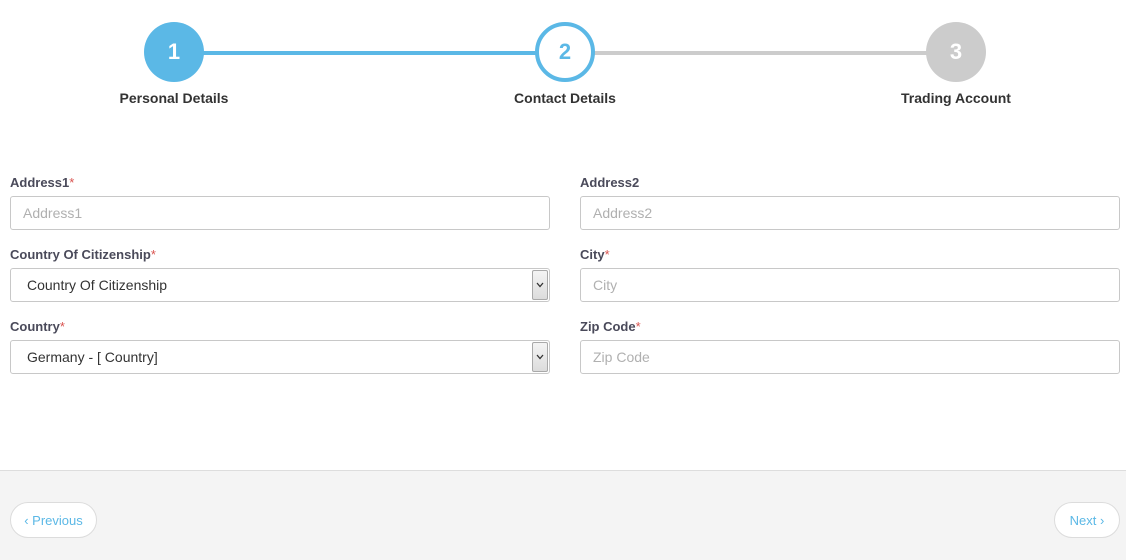 The width and height of the screenshot is (1126, 560). What do you see at coordinates (956, 98) in the screenshot?
I see `step-3-label: Trading Account` at bounding box center [956, 98].